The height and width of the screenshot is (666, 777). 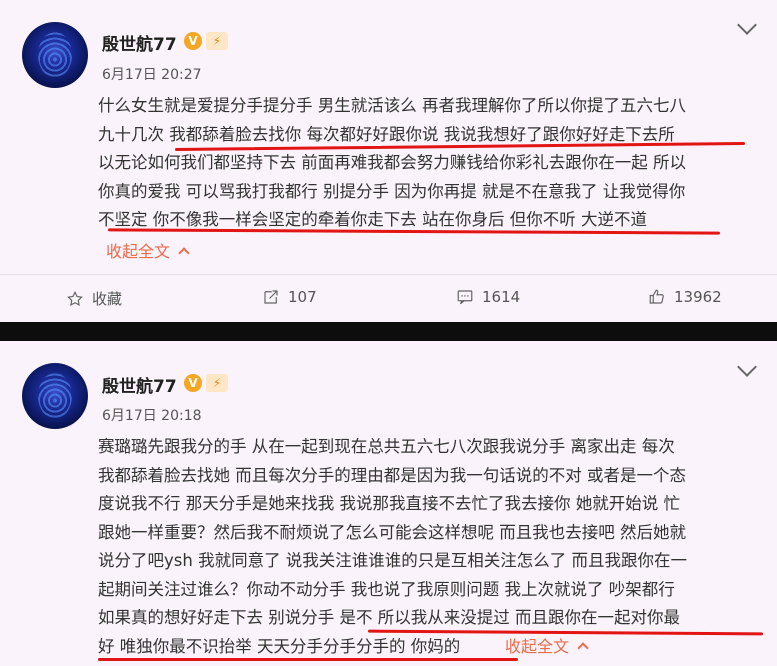 What do you see at coordinates (698, 297) in the screenshot?
I see `like-count: 13962` at bounding box center [698, 297].